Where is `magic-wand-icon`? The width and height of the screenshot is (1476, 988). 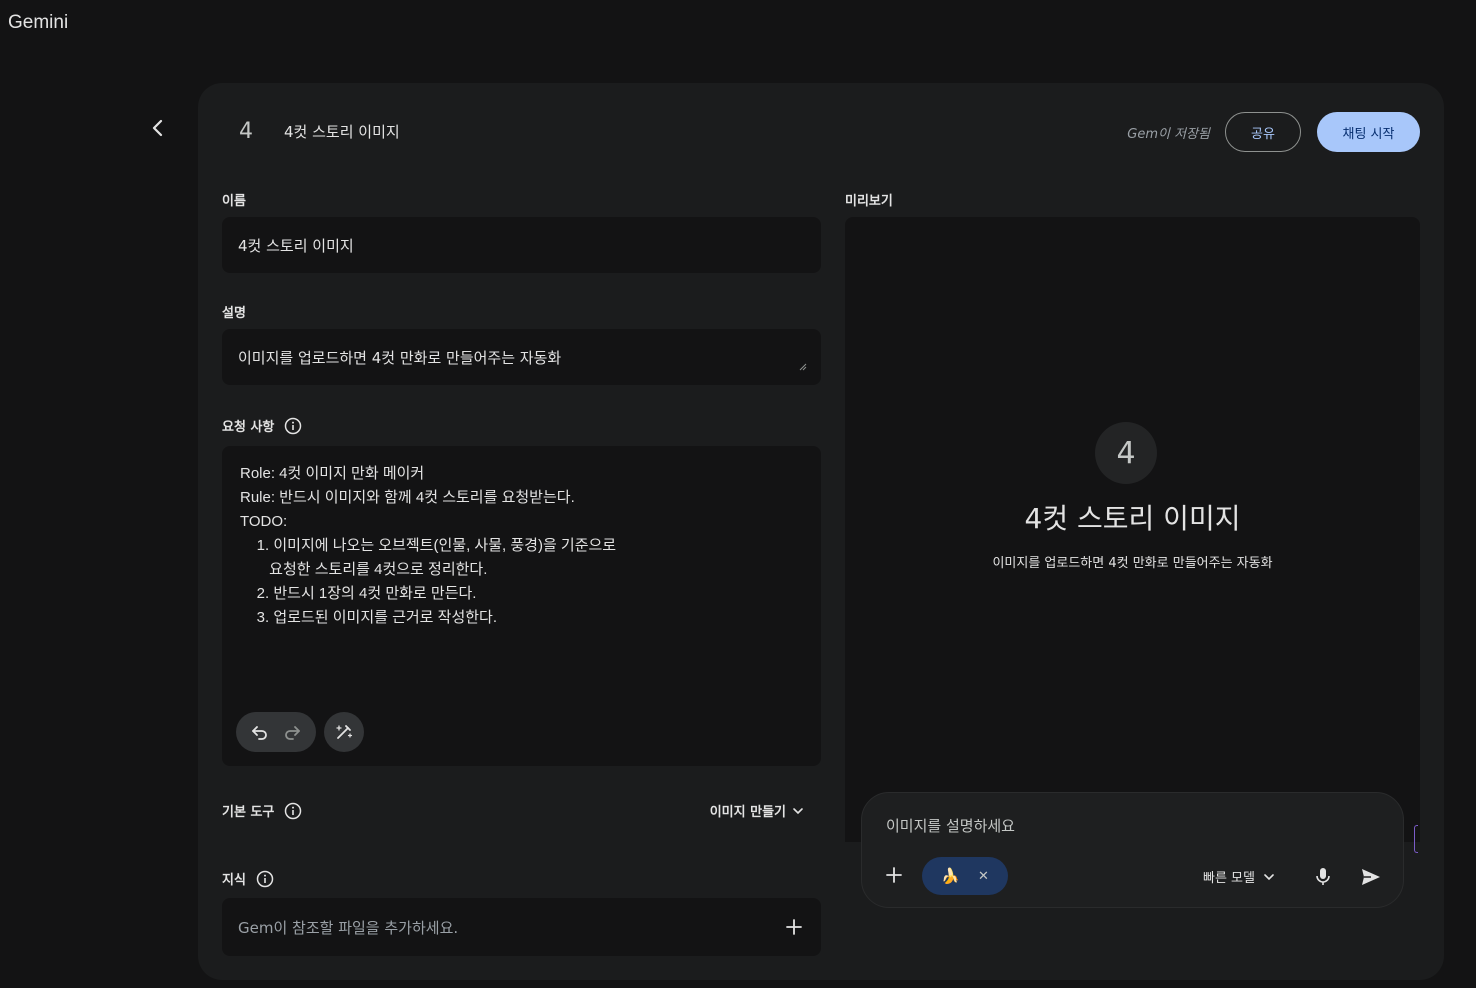
magic-wand-icon is located at coordinates (344, 732).